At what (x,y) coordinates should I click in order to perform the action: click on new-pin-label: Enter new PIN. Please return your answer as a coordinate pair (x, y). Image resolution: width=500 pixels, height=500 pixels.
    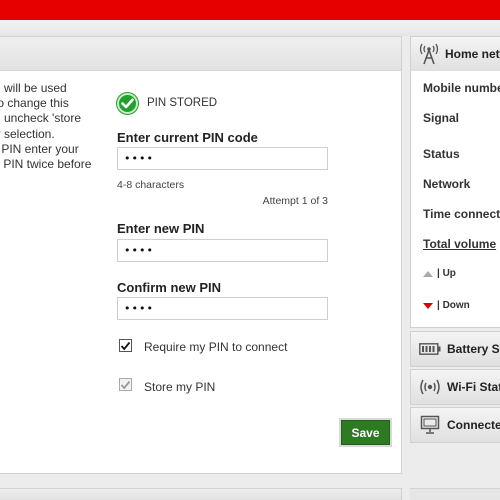
    Looking at the image, I should click on (161, 228).